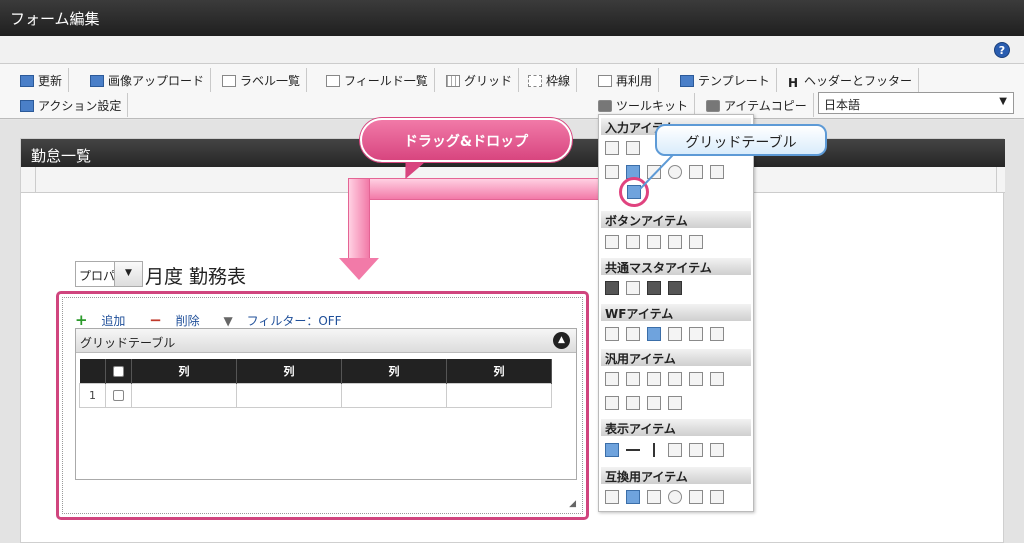  I want to click on textbox-icon, so click(612, 148).